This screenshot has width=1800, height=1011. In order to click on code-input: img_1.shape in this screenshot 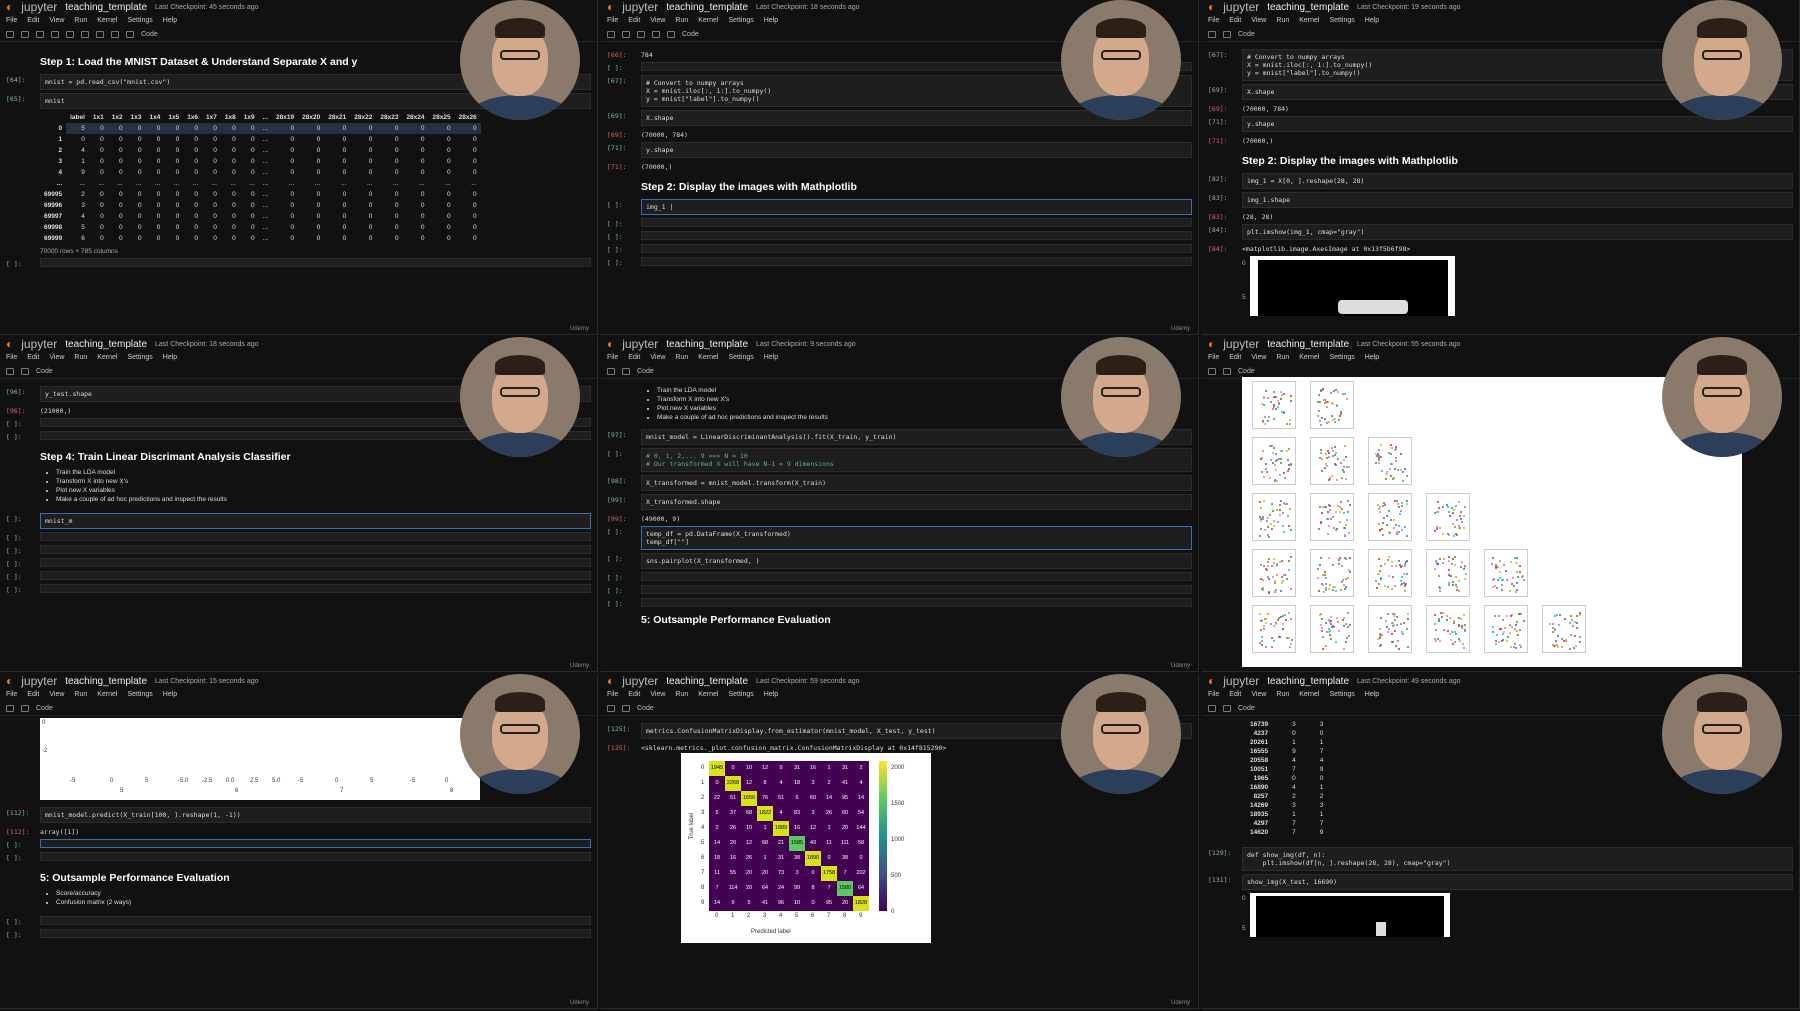, I will do `click(1517, 200)`.